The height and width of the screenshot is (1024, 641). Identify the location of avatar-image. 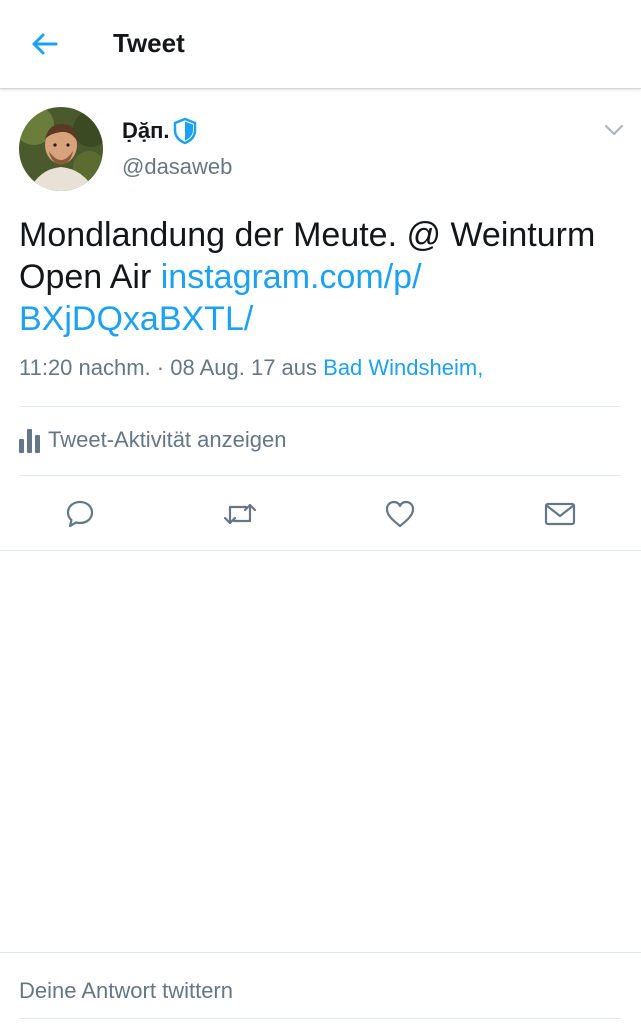
(61, 149).